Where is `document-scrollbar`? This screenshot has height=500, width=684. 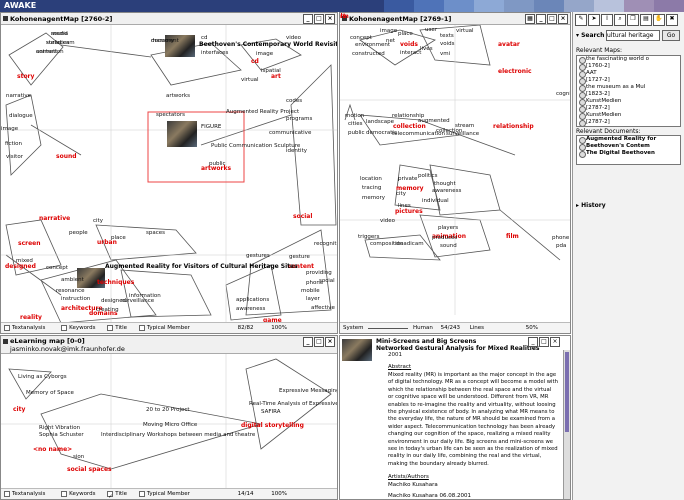 document-scrollbar is located at coordinates (566, 424).